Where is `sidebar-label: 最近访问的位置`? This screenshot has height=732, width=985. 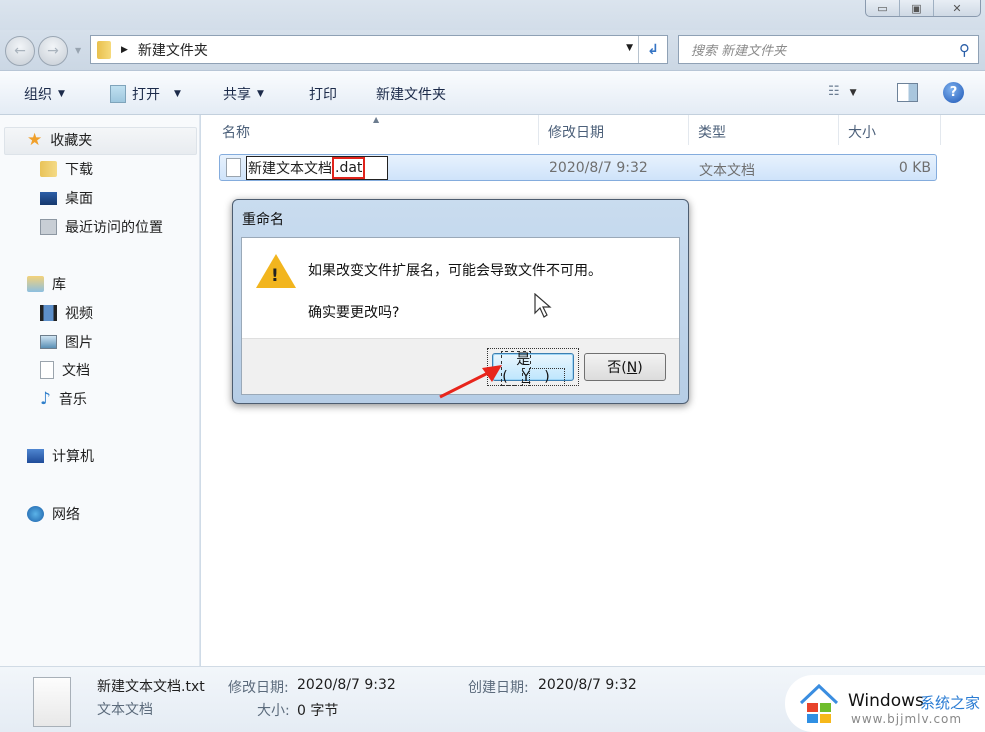 sidebar-label: 最近访问的位置 is located at coordinates (114, 228).